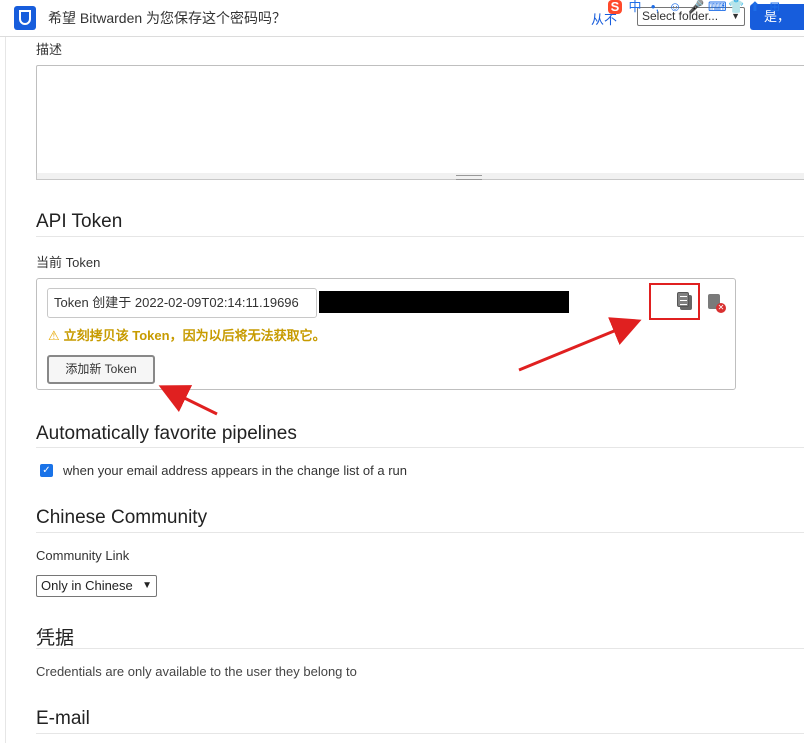 The image size is (804, 743). Describe the element at coordinates (580, 344) in the screenshot. I see `arrow-to-copy-icon` at that location.